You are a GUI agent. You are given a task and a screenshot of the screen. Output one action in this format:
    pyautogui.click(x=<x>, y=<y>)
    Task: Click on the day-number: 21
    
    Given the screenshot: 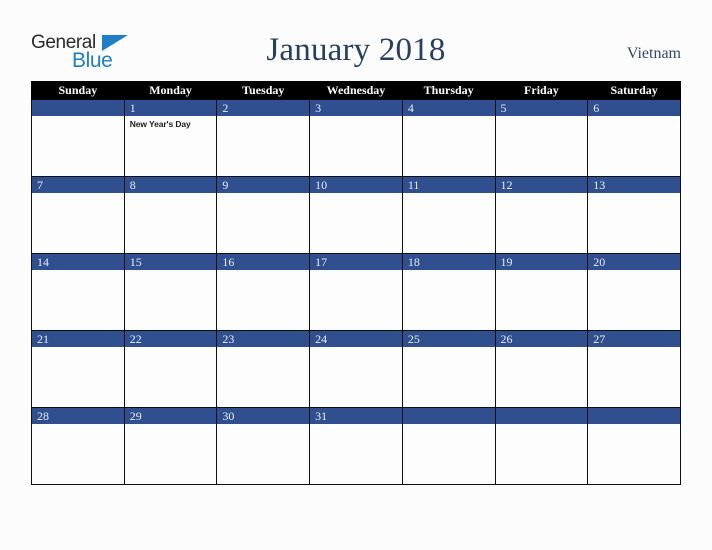 What is the action you would take?
    pyautogui.click(x=78, y=339)
    